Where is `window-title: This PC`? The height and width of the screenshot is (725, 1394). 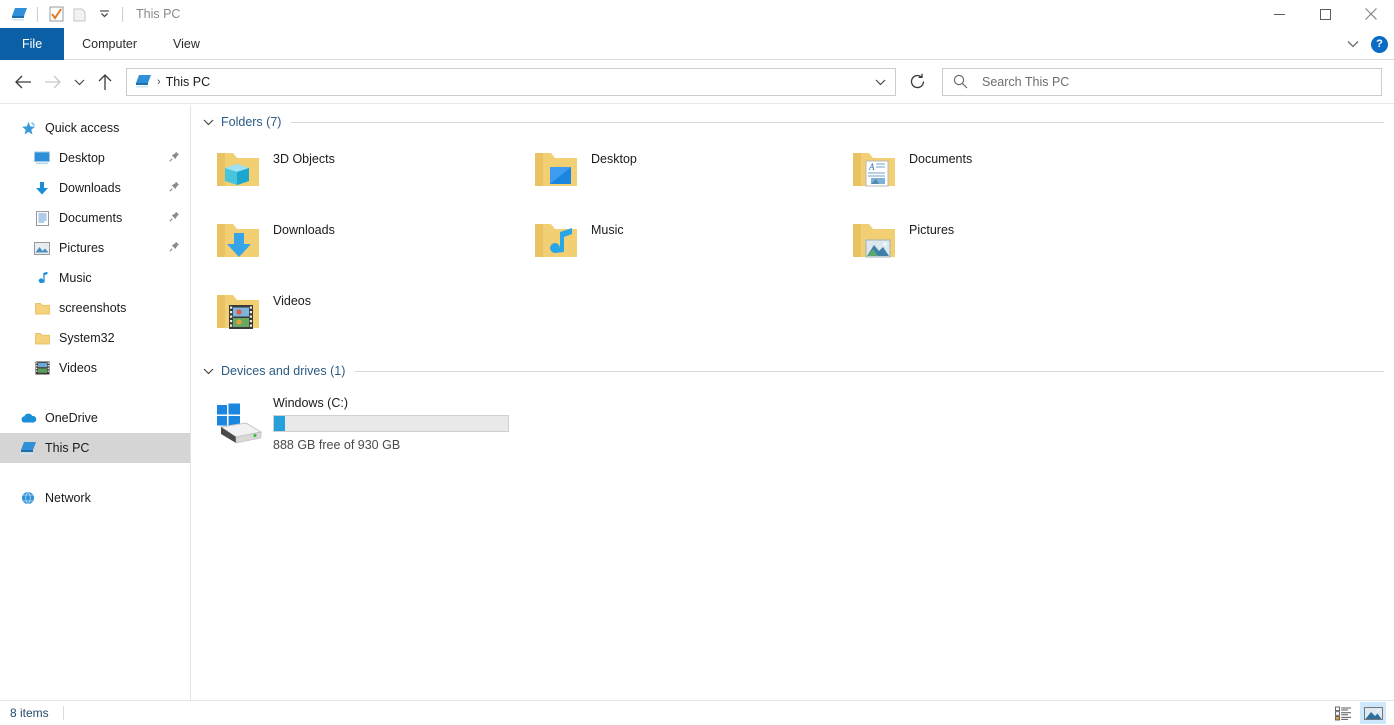
window-title: This PC is located at coordinates (158, 14).